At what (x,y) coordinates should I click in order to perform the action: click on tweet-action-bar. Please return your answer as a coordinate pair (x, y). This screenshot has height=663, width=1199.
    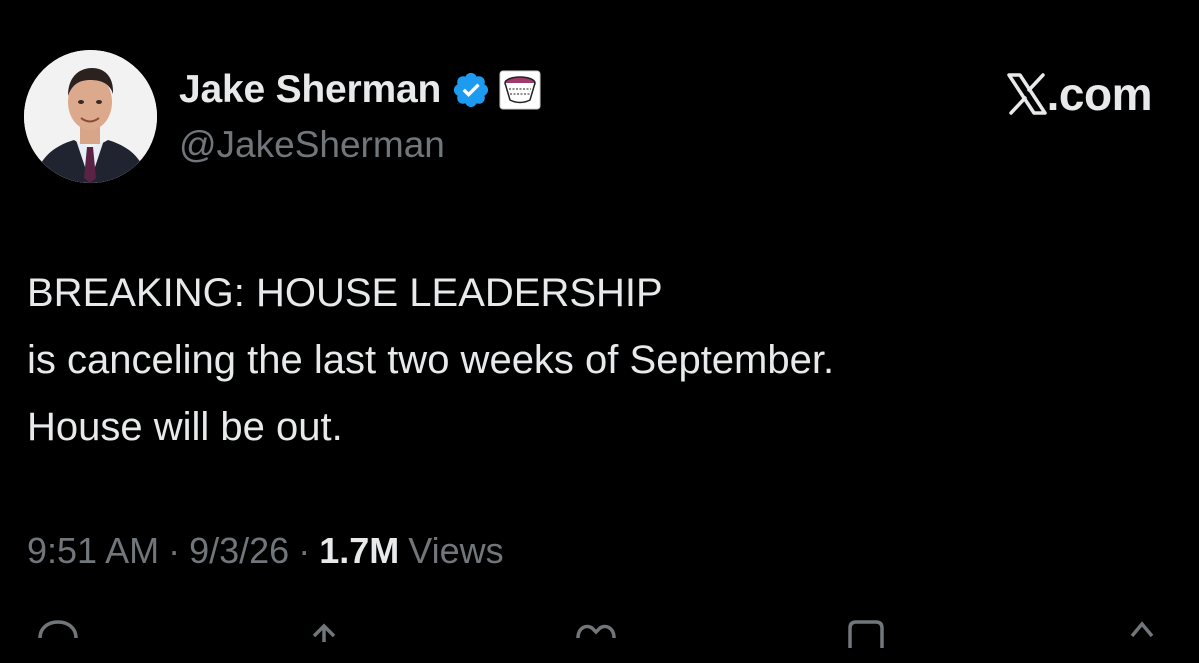
    Looking at the image, I should click on (599, 633).